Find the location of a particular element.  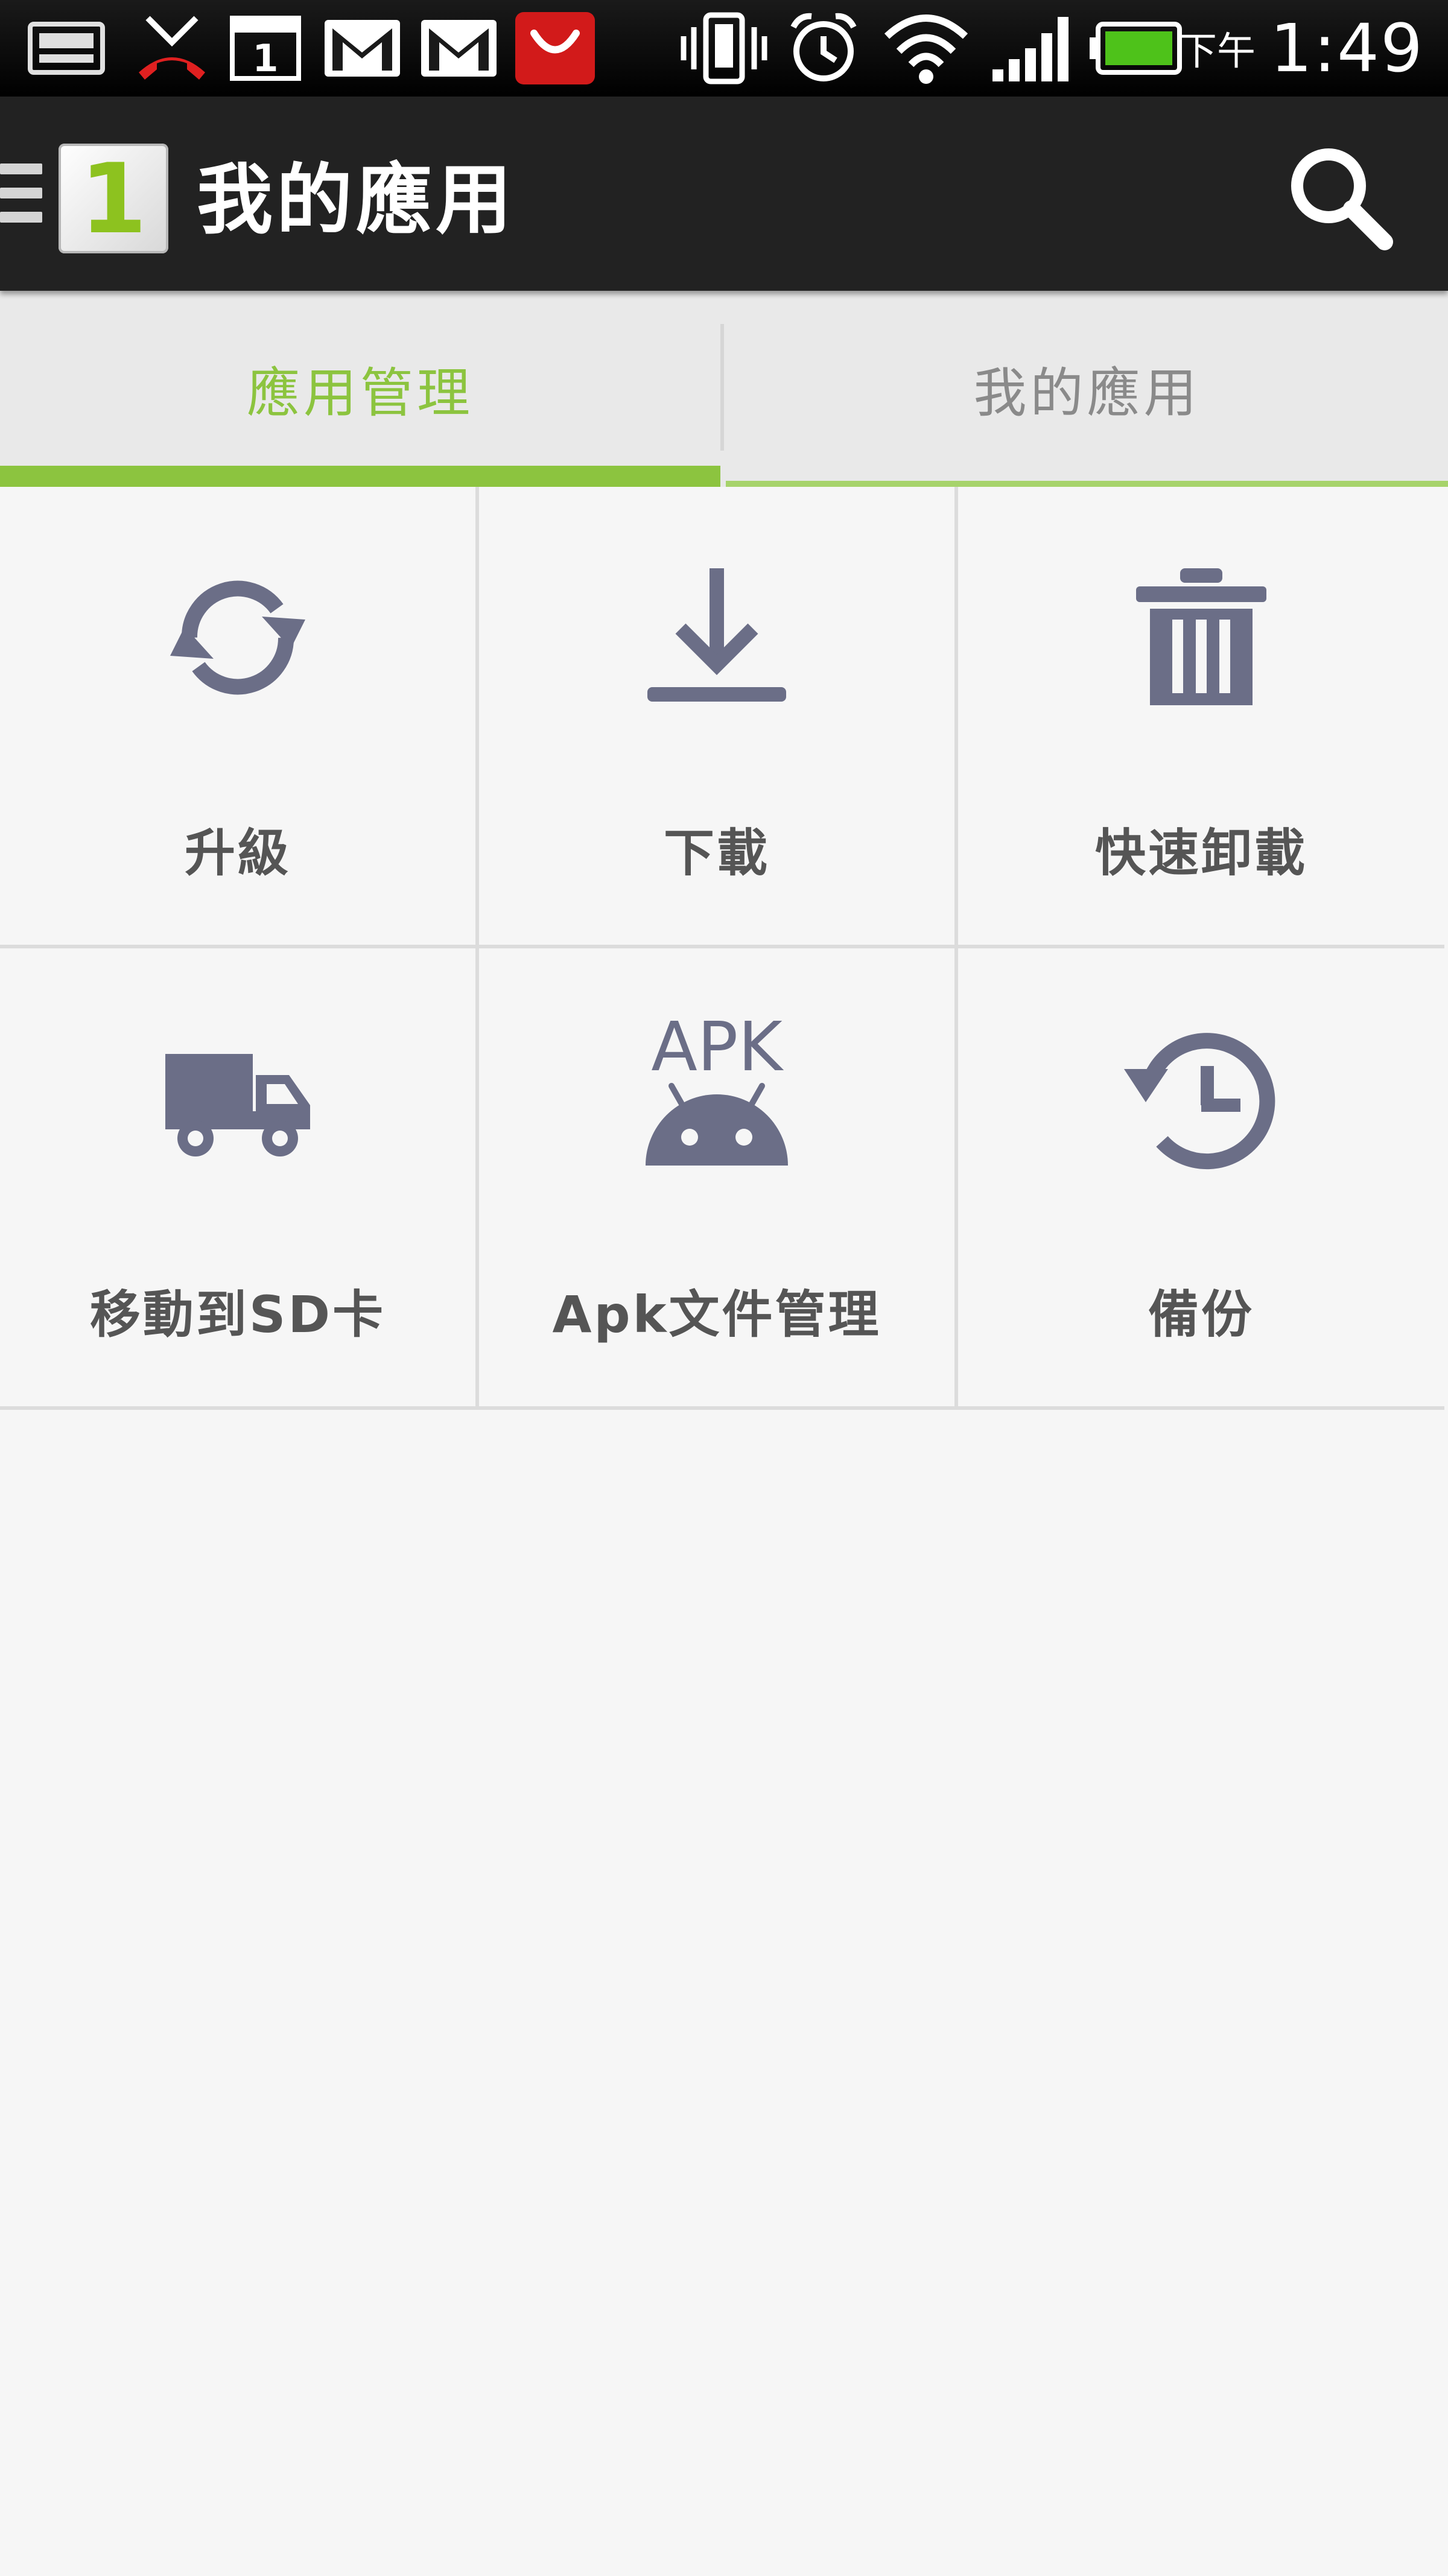

wifi-icon is located at coordinates (926, 49).